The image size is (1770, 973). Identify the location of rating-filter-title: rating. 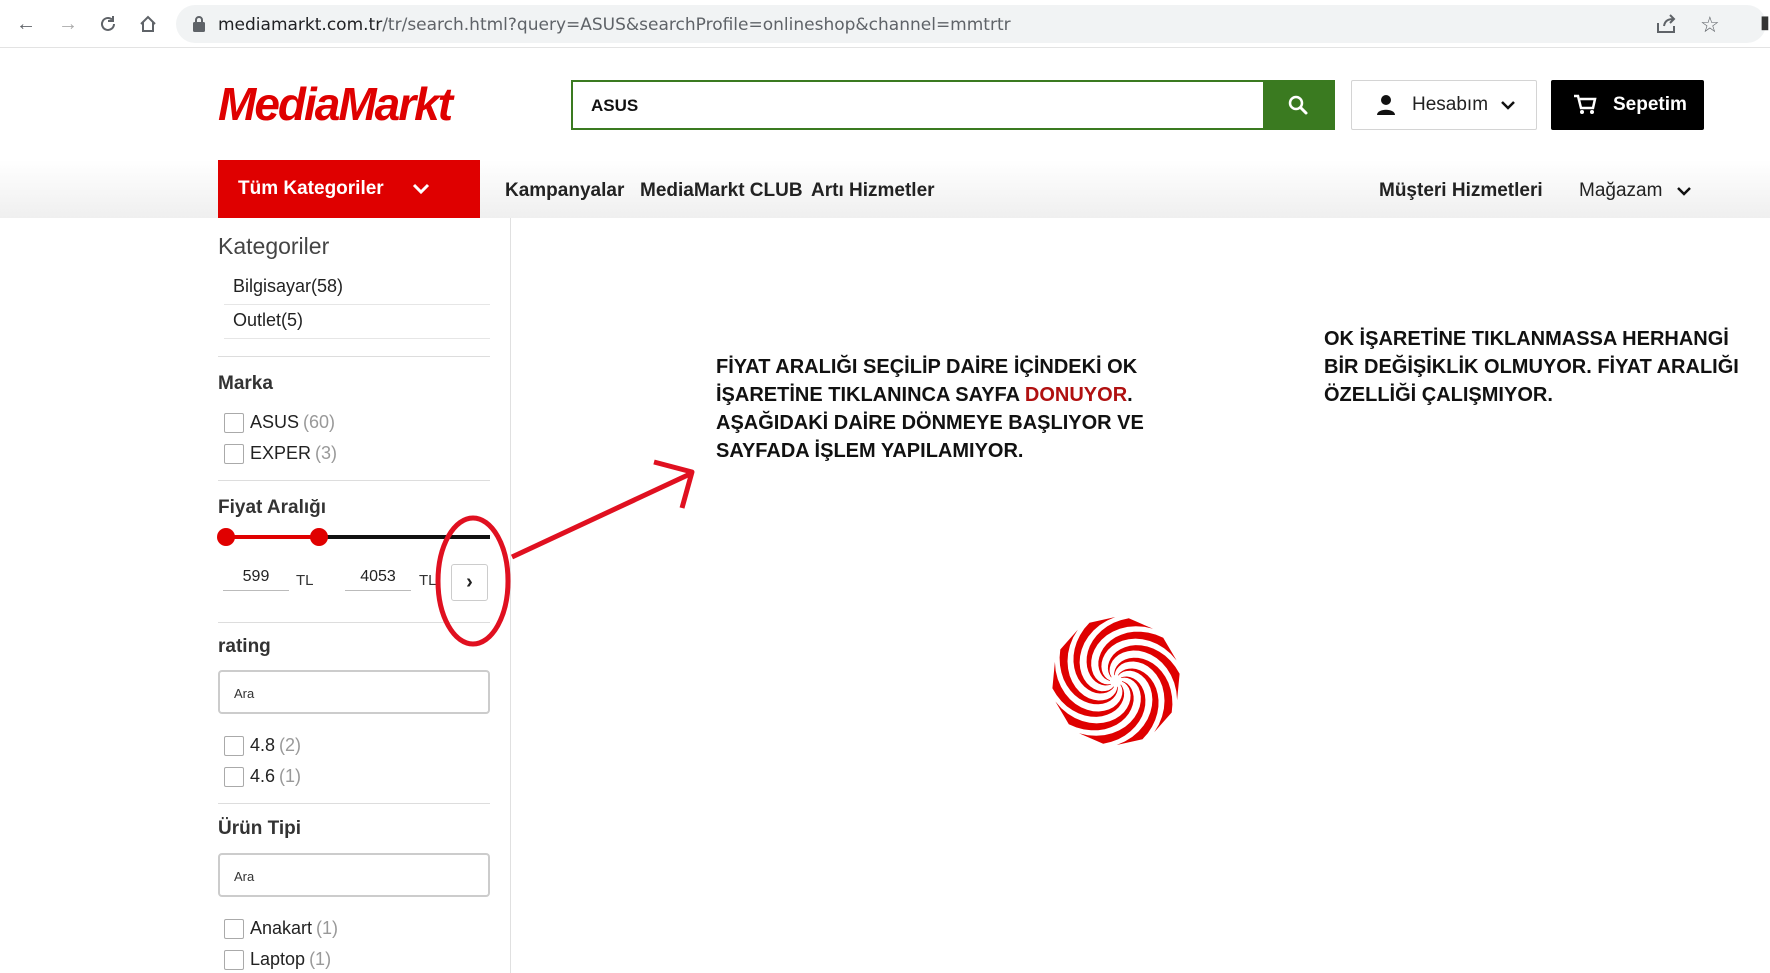
(244, 646).